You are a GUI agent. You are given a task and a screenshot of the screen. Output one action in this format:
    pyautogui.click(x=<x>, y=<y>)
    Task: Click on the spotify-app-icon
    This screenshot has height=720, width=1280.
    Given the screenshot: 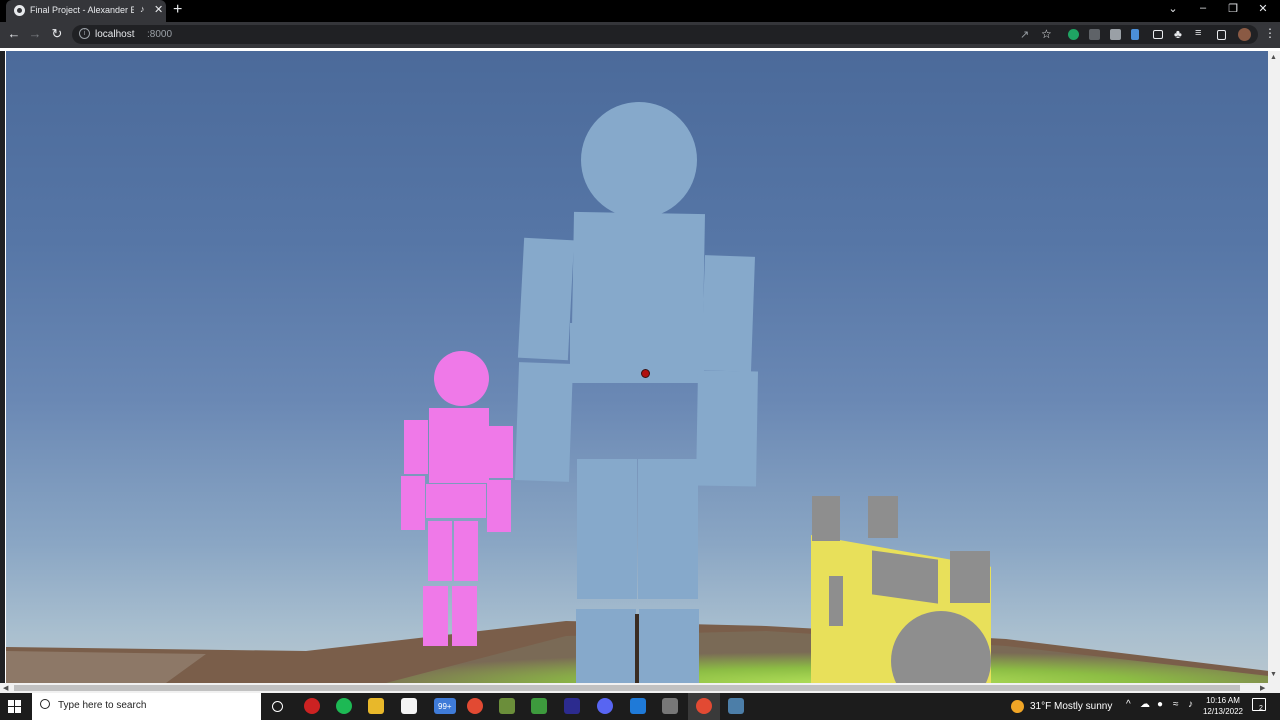 What is the action you would take?
    pyautogui.click(x=344, y=706)
    